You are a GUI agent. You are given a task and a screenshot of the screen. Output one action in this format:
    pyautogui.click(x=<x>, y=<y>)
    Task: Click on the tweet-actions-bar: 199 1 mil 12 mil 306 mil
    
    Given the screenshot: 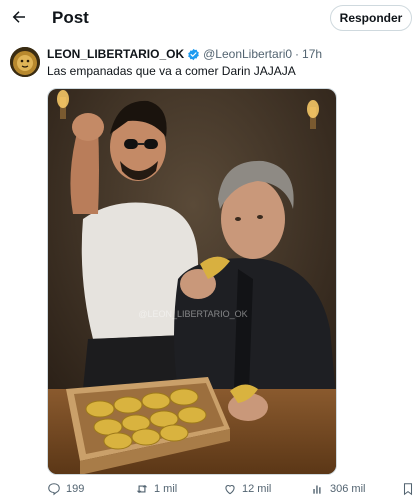 What is the action you would take?
    pyautogui.click(x=233, y=491)
    